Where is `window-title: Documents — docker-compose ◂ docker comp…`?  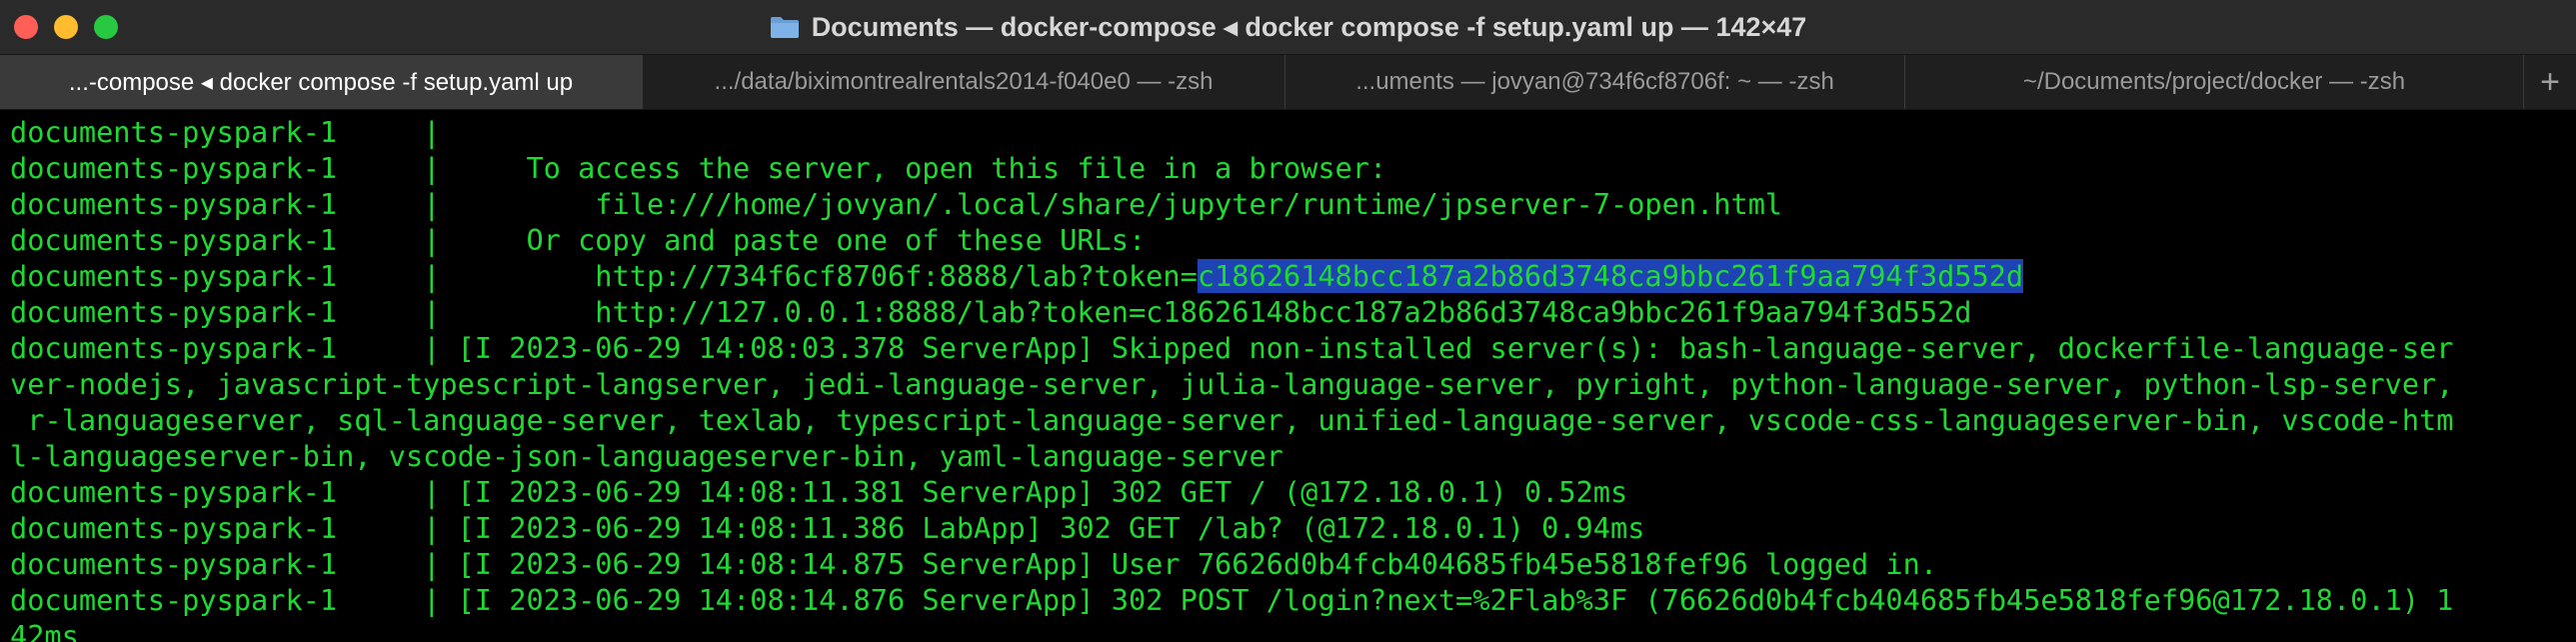
window-title: Documents — docker-compose ◂ docker comp… is located at coordinates (1309, 26).